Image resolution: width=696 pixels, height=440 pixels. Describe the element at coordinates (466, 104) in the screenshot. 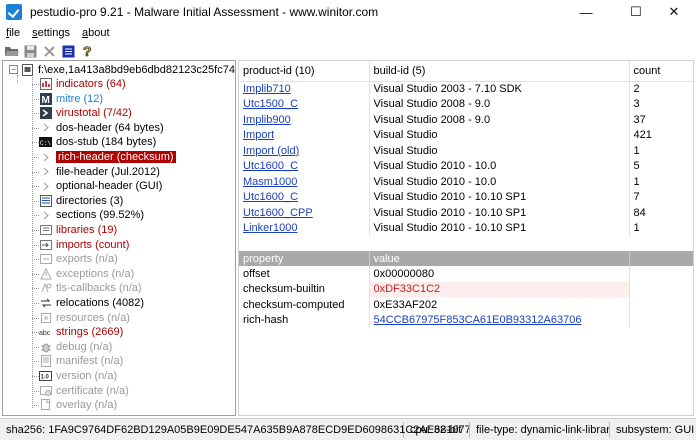

I see `table-row: Utc1500_C Visual Studio 2008 - 9.0 3` at that location.